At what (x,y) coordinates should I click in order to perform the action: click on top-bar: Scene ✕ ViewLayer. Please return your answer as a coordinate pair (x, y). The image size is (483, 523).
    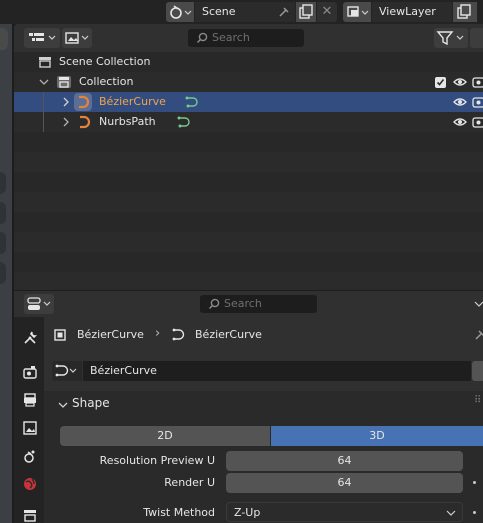
    Looking at the image, I should click on (241, 12).